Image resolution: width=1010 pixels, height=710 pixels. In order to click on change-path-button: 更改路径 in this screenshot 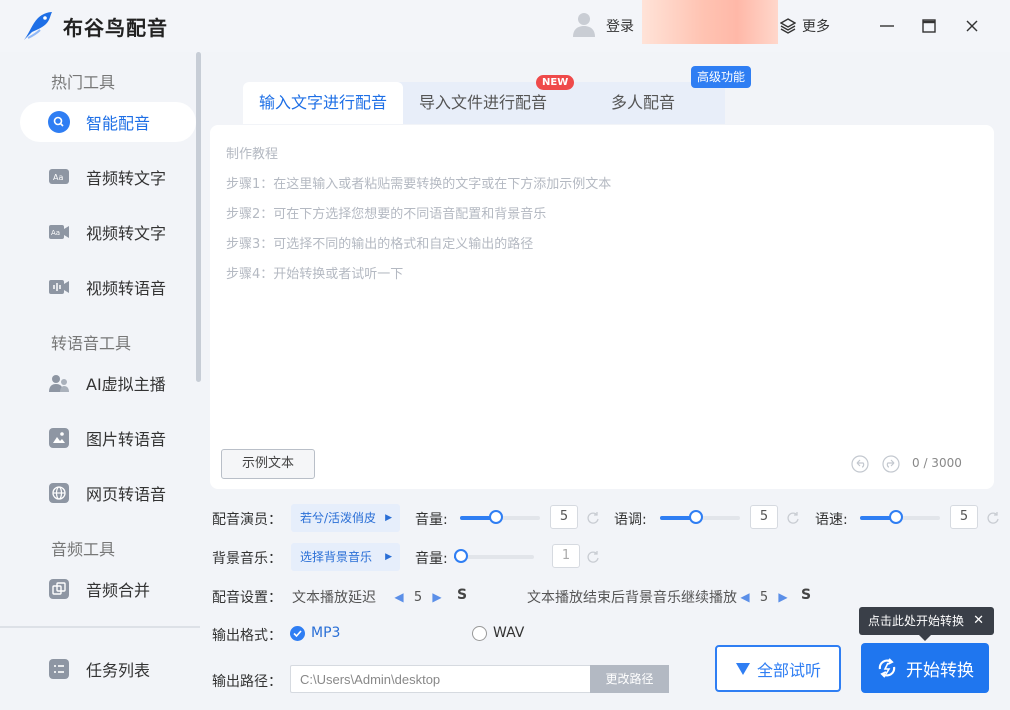, I will do `click(629, 679)`.